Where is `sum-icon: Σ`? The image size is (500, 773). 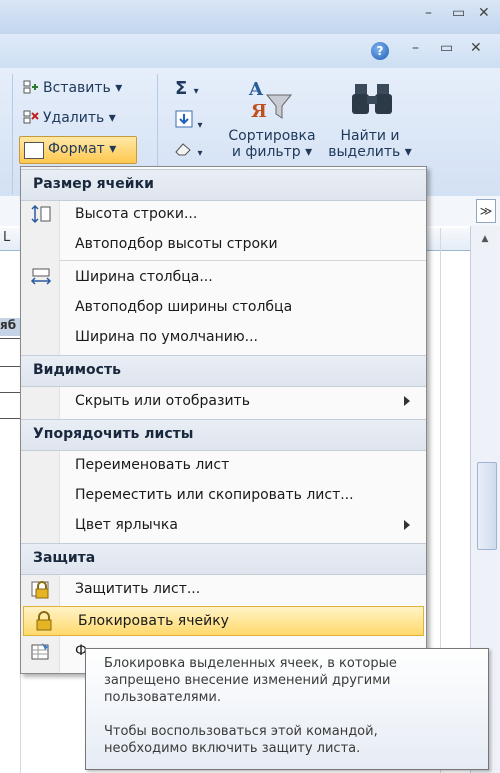 sum-icon: Σ is located at coordinates (181, 88).